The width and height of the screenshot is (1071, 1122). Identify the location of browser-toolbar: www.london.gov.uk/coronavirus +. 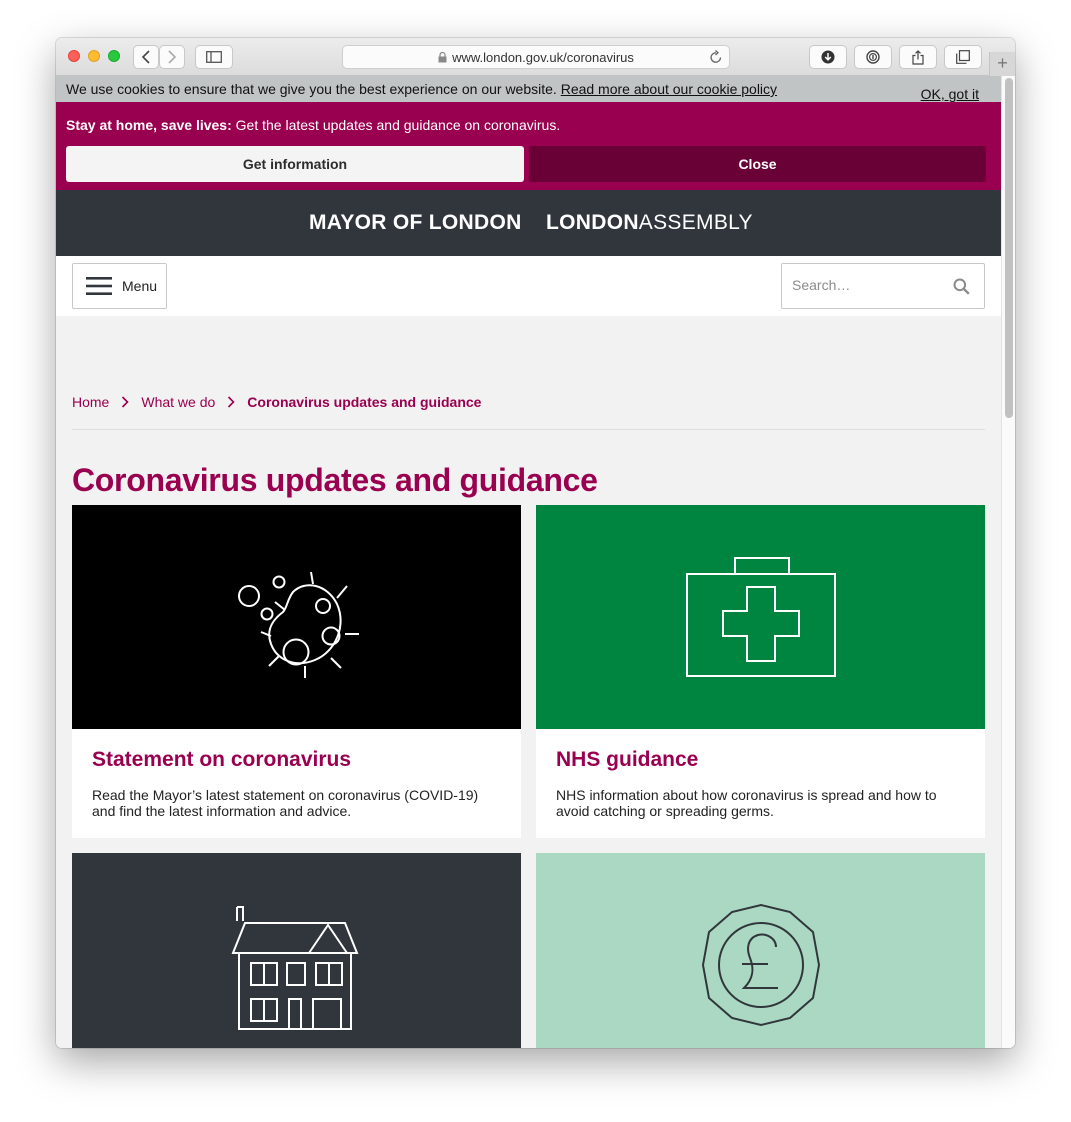
(535, 57).